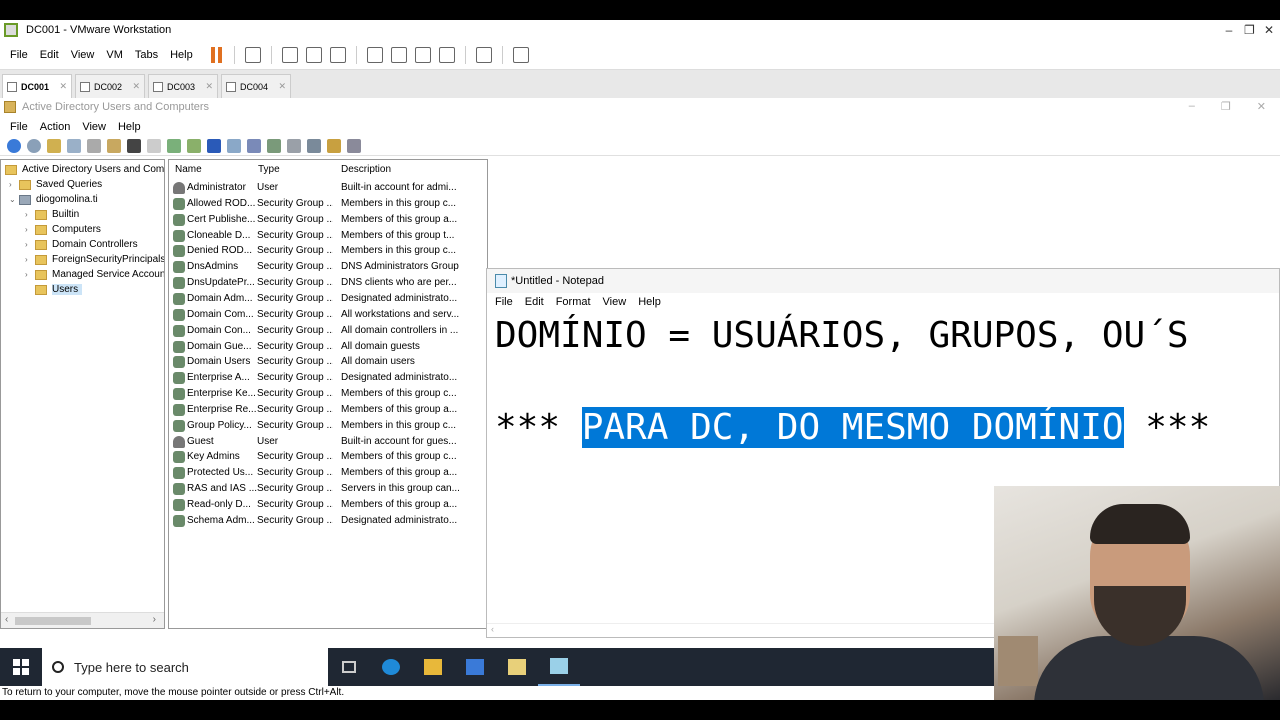 This screenshot has height=720, width=1280. What do you see at coordinates (154, 619) in the screenshot?
I see `scroll-right-icon: ›` at bounding box center [154, 619].